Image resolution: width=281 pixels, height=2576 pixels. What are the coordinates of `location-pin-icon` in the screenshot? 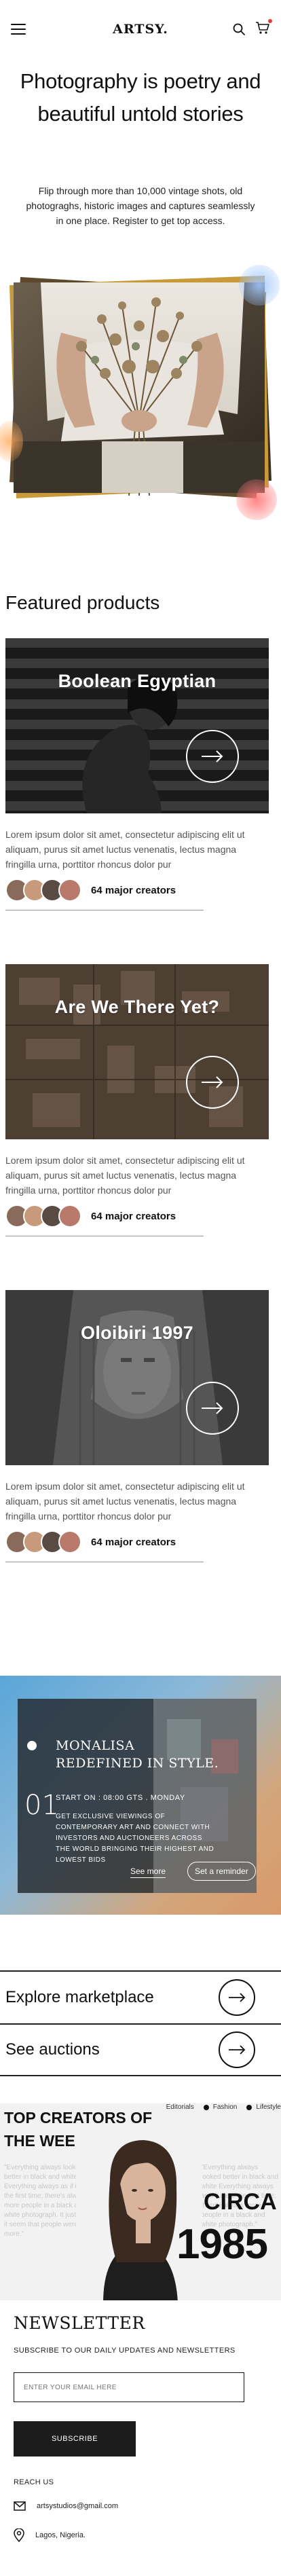 It's located at (19, 2535).